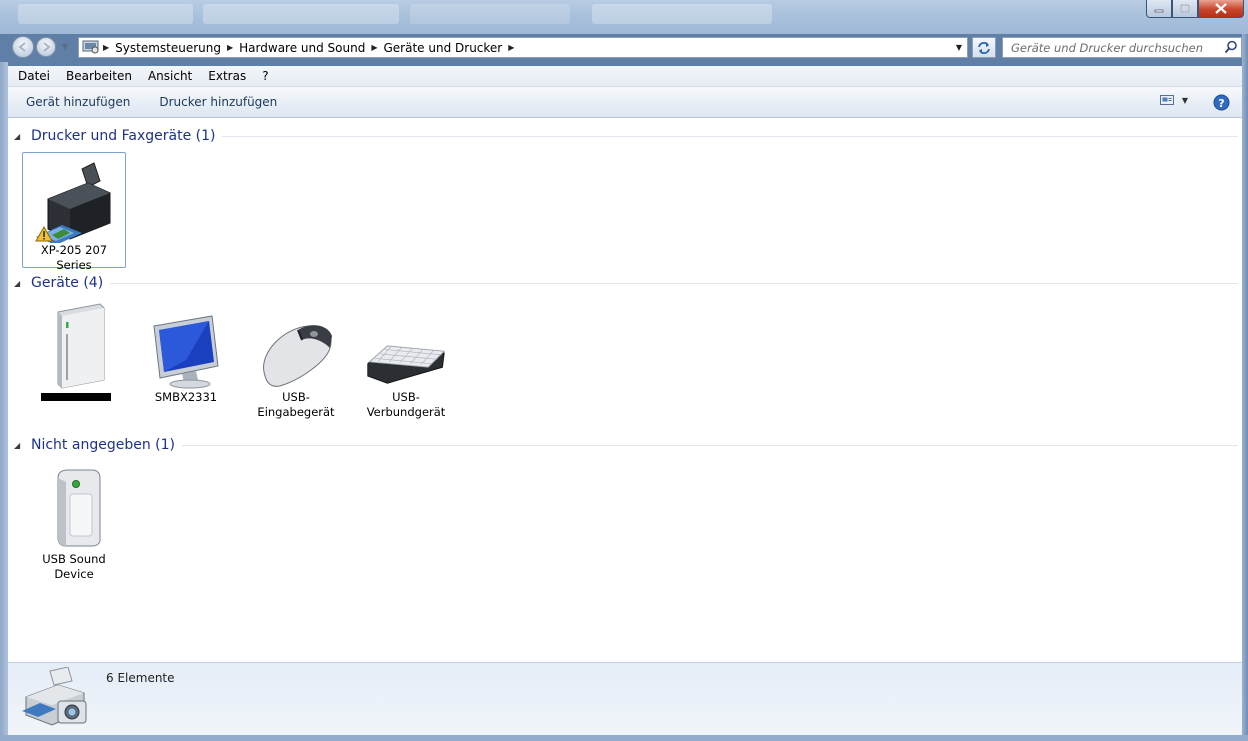  Describe the element at coordinates (57, 697) in the screenshot. I see `printer-camera-icon` at that location.